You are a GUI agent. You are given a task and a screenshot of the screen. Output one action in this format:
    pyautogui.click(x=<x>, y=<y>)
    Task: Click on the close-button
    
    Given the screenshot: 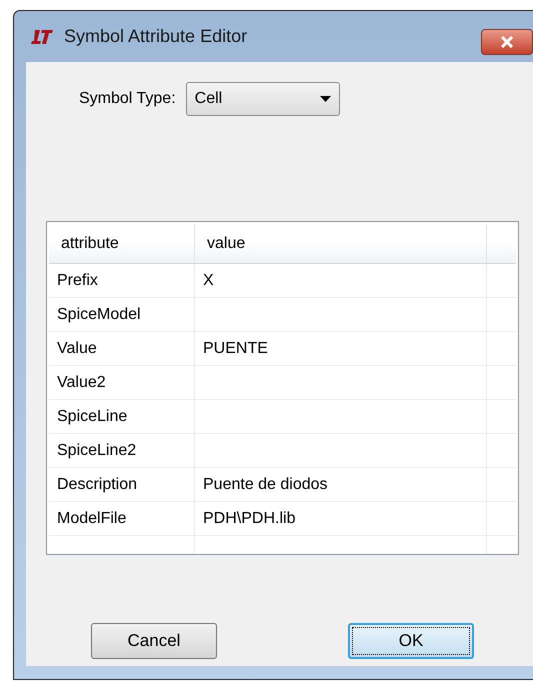 What is the action you would take?
    pyautogui.click(x=507, y=42)
    